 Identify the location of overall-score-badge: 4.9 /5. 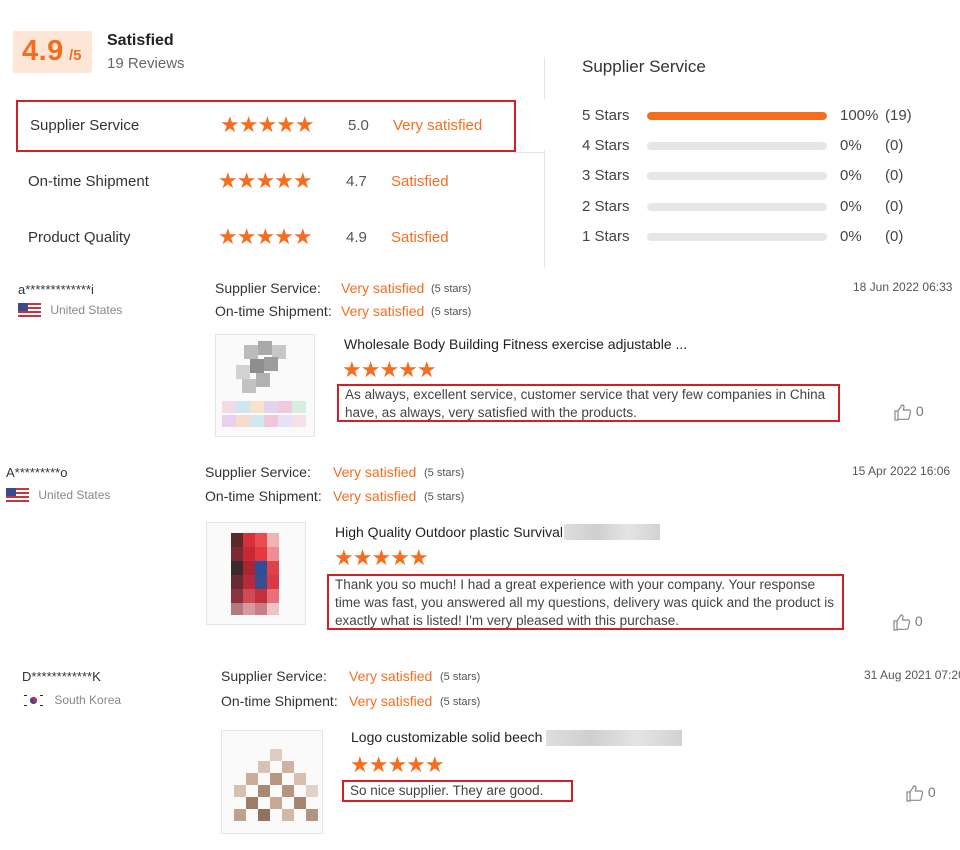
(52, 52).